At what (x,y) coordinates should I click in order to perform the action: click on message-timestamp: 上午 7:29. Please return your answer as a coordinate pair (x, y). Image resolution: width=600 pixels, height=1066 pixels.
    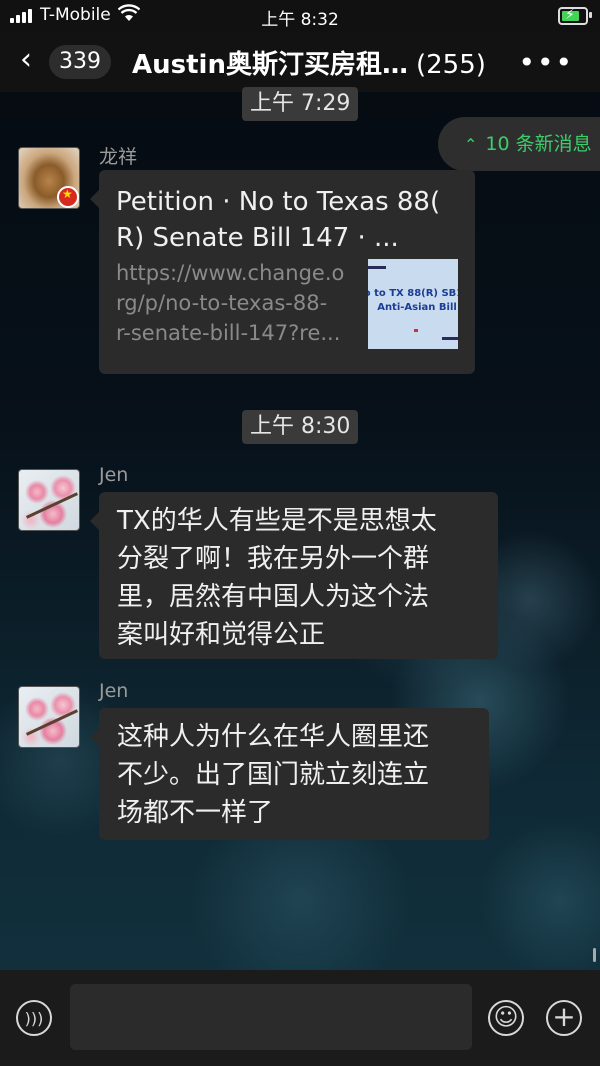
    Looking at the image, I should click on (300, 104).